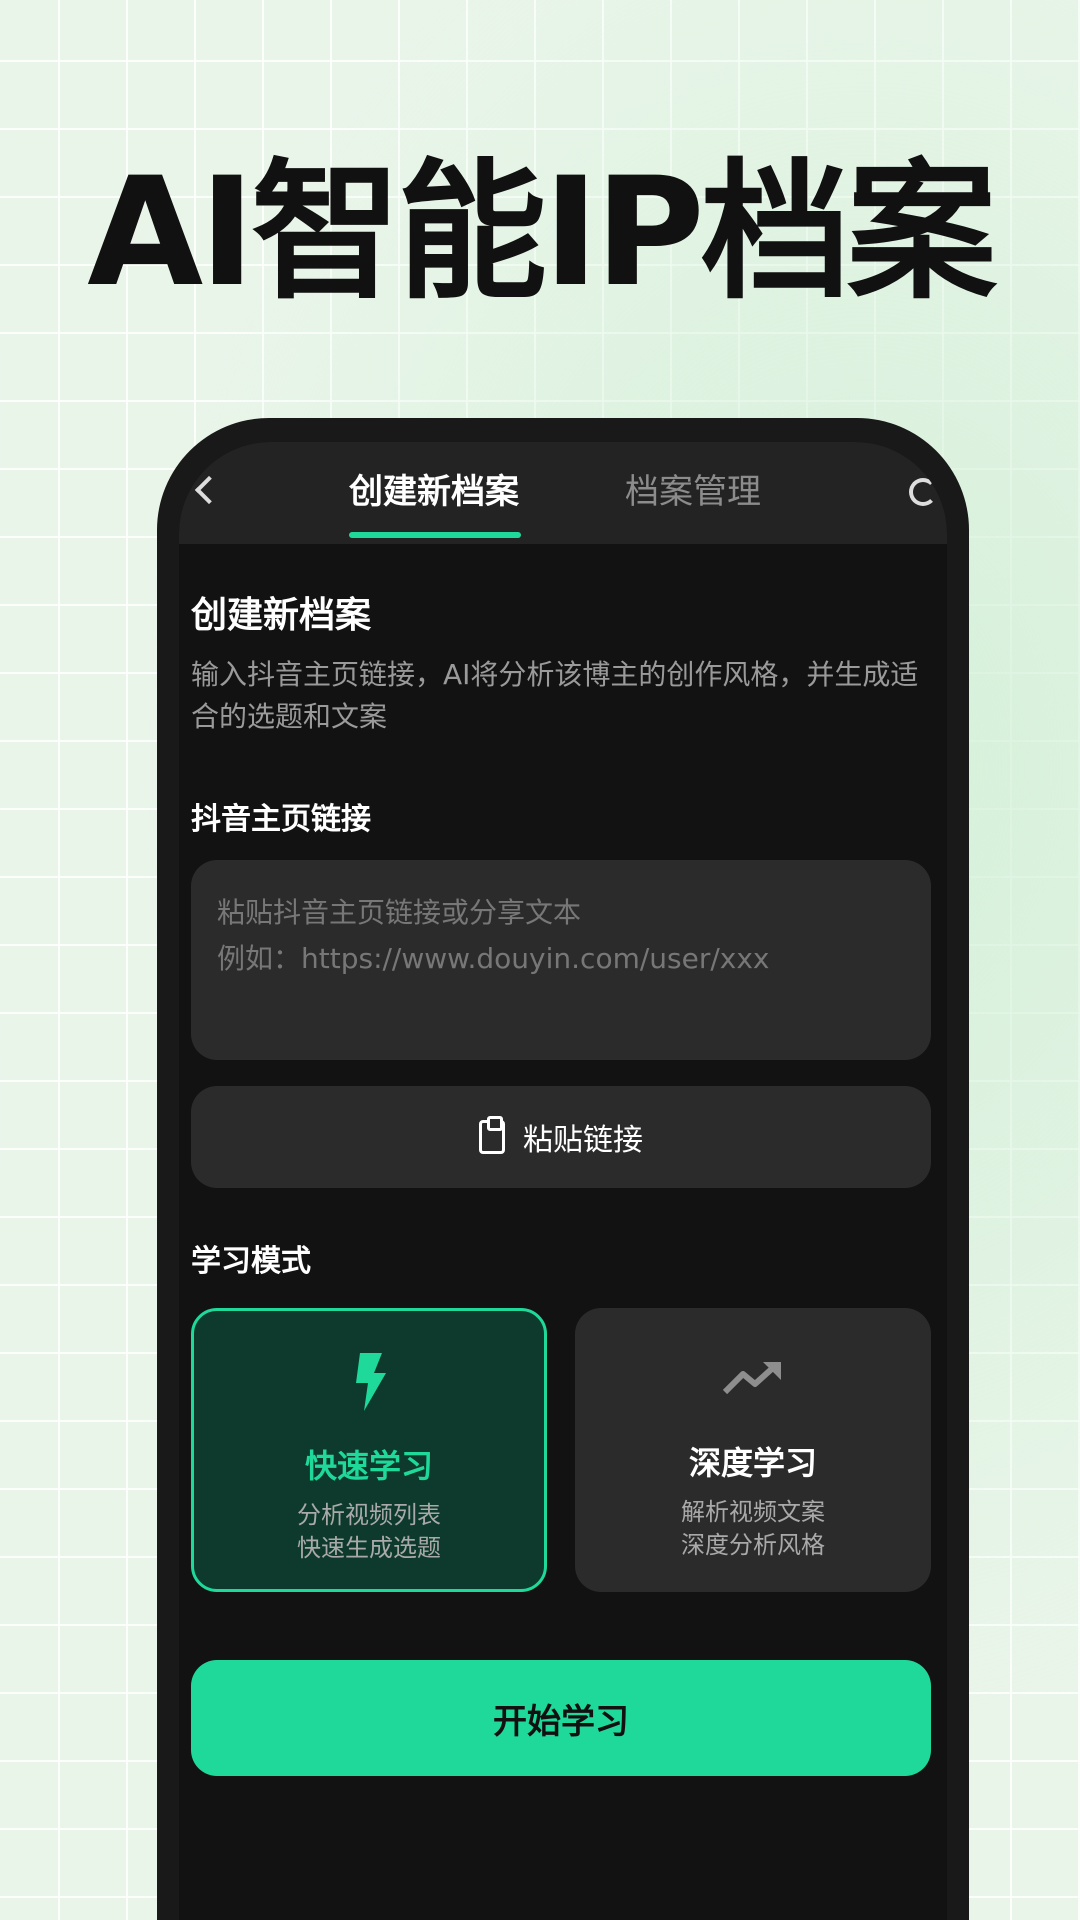 The height and width of the screenshot is (1920, 1080). What do you see at coordinates (753, 1545) in the screenshot?
I see `mode-desc-line: 深度分析风格` at bounding box center [753, 1545].